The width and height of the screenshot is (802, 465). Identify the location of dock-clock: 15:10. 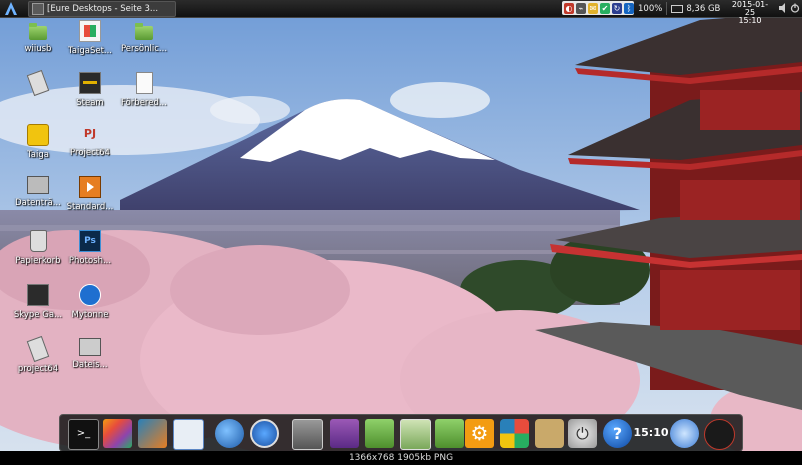
(651, 433).